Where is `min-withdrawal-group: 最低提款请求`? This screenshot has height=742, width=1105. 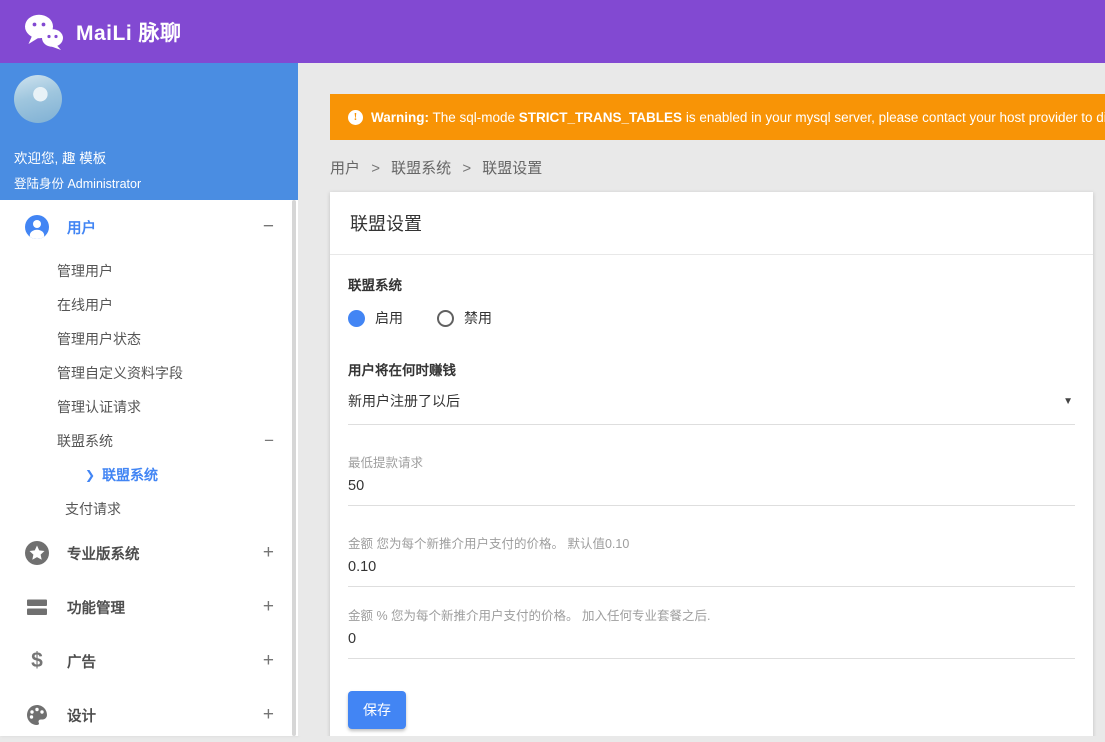
min-withdrawal-group: 最低提款请求 is located at coordinates (711, 479).